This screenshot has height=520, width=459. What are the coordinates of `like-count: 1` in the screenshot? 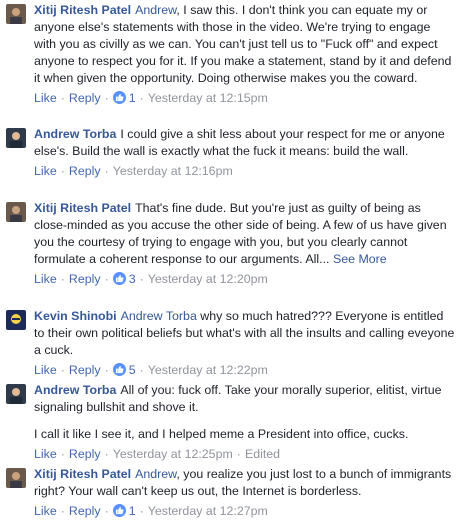 It's located at (132, 98).